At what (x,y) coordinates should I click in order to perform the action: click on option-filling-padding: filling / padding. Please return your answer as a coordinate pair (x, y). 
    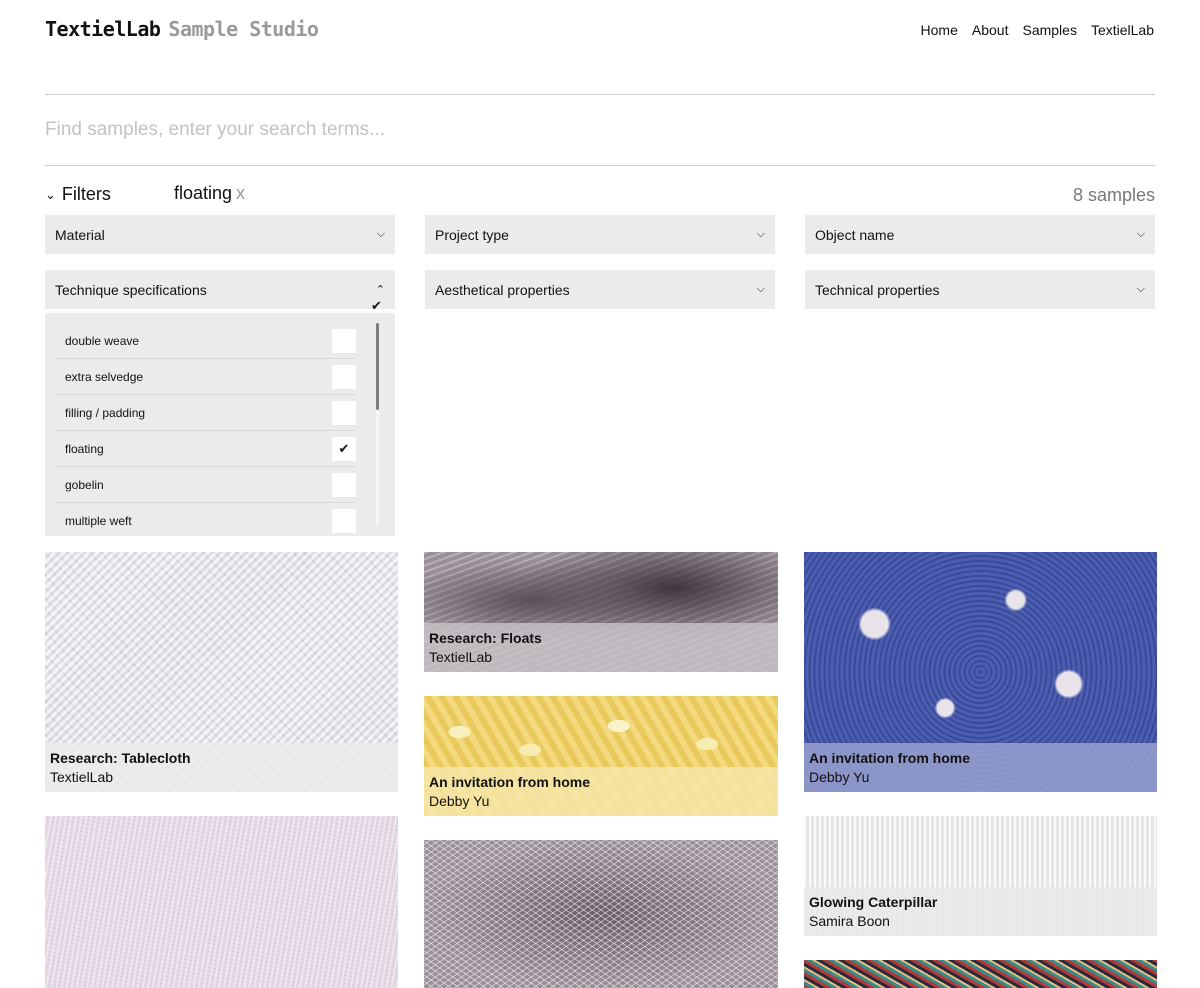
    Looking at the image, I should click on (205, 413).